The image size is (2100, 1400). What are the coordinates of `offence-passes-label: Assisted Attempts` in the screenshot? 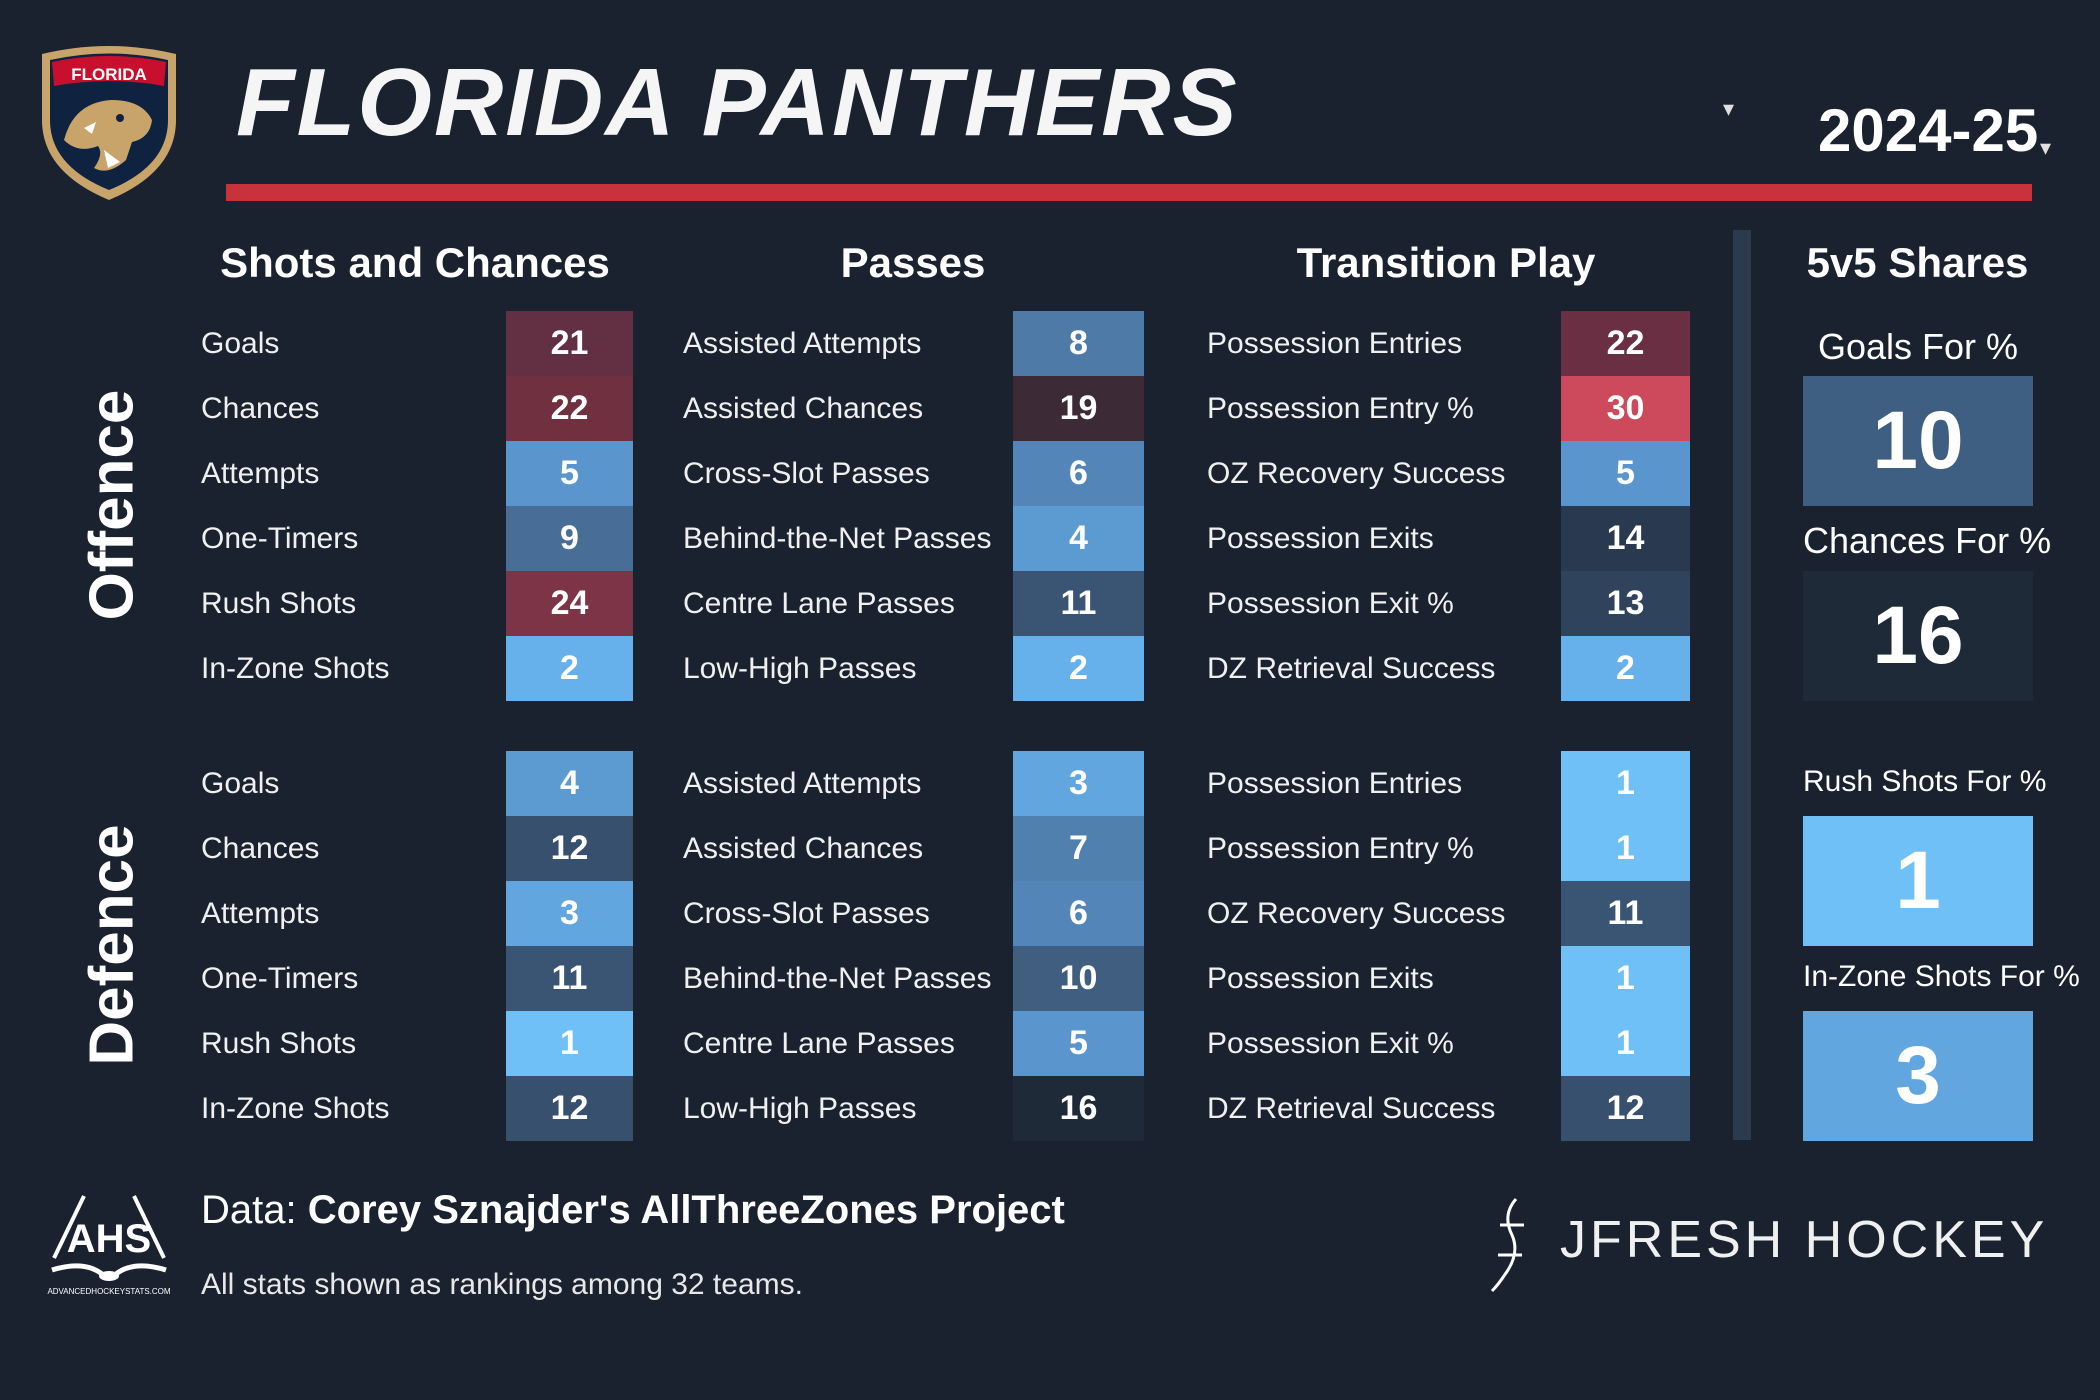 It's located at (802, 343).